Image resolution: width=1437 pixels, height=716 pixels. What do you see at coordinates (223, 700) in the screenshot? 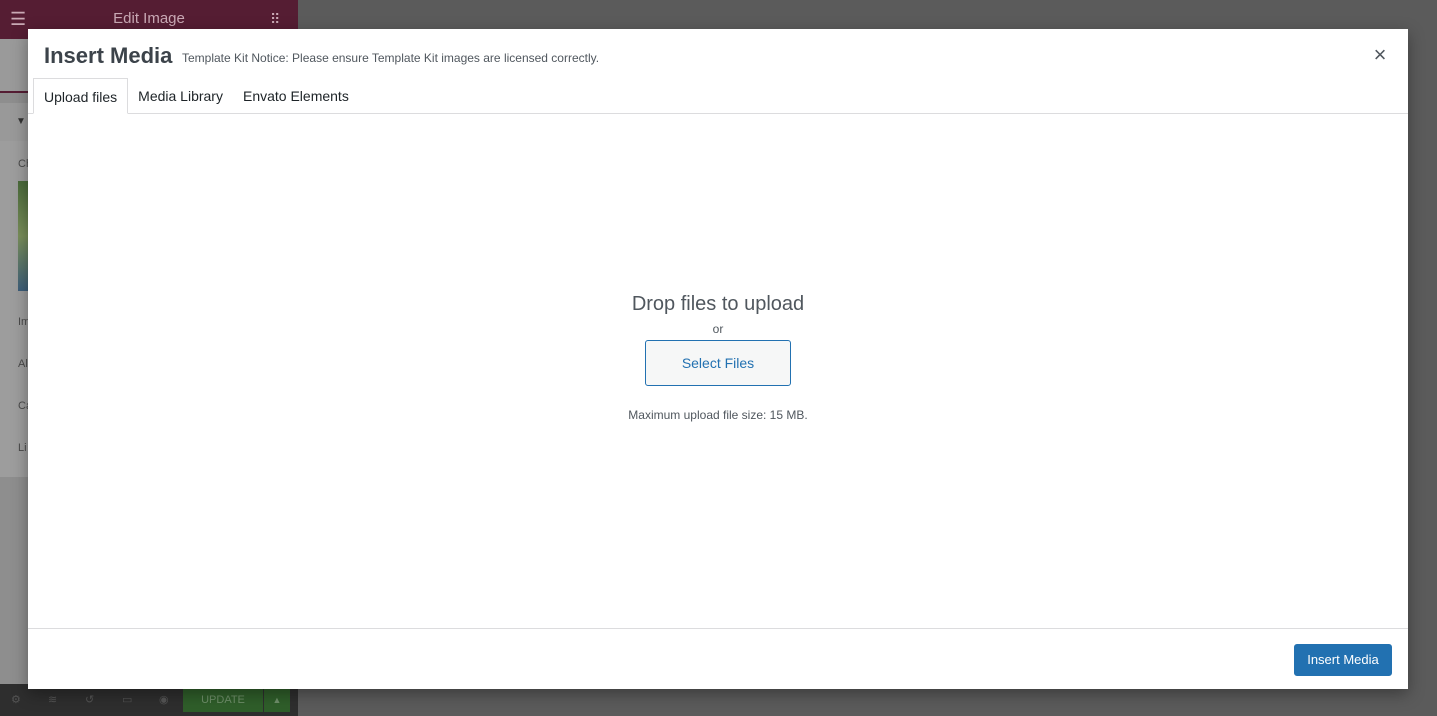
I see `update-button: UPDATE` at bounding box center [223, 700].